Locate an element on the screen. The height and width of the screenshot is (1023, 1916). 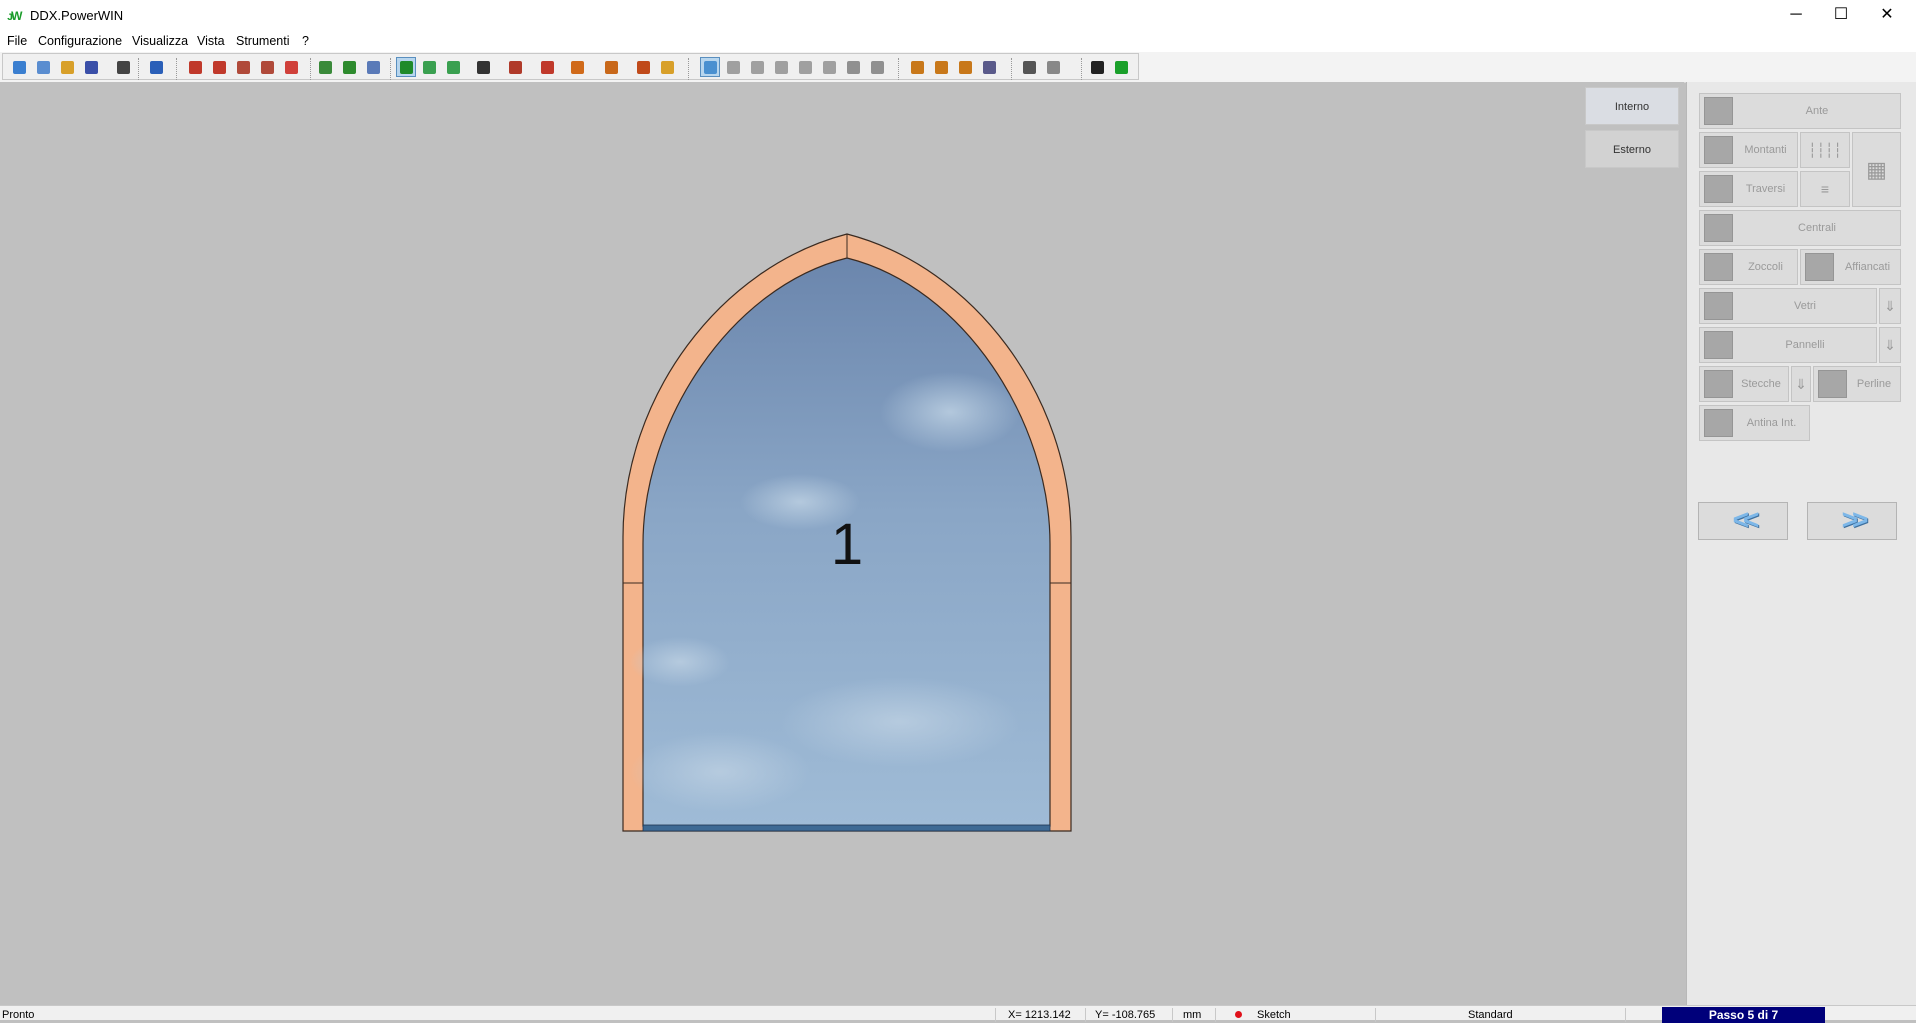
globe-icon is located at coordinates (67, 67).